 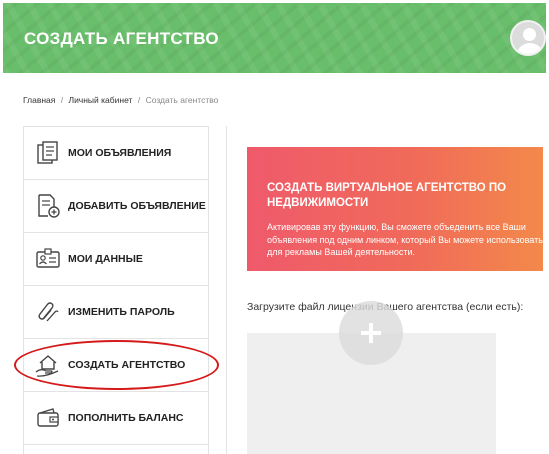 What do you see at coordinates (48, 258) in the screenshot?
I see `id-card-icon` at bounding box center [48, 258].